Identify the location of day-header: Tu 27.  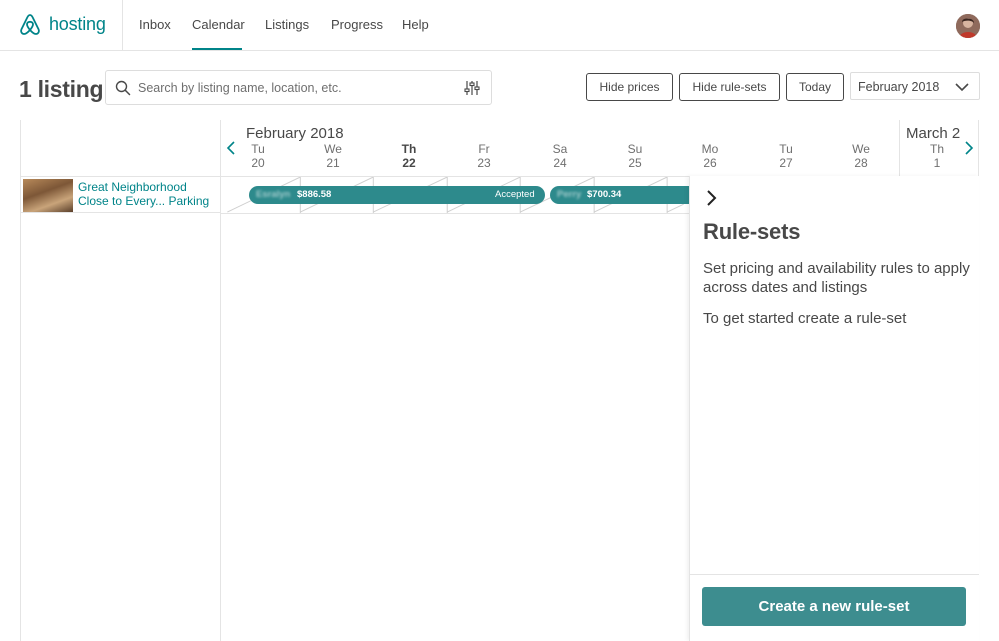
(786, 156).